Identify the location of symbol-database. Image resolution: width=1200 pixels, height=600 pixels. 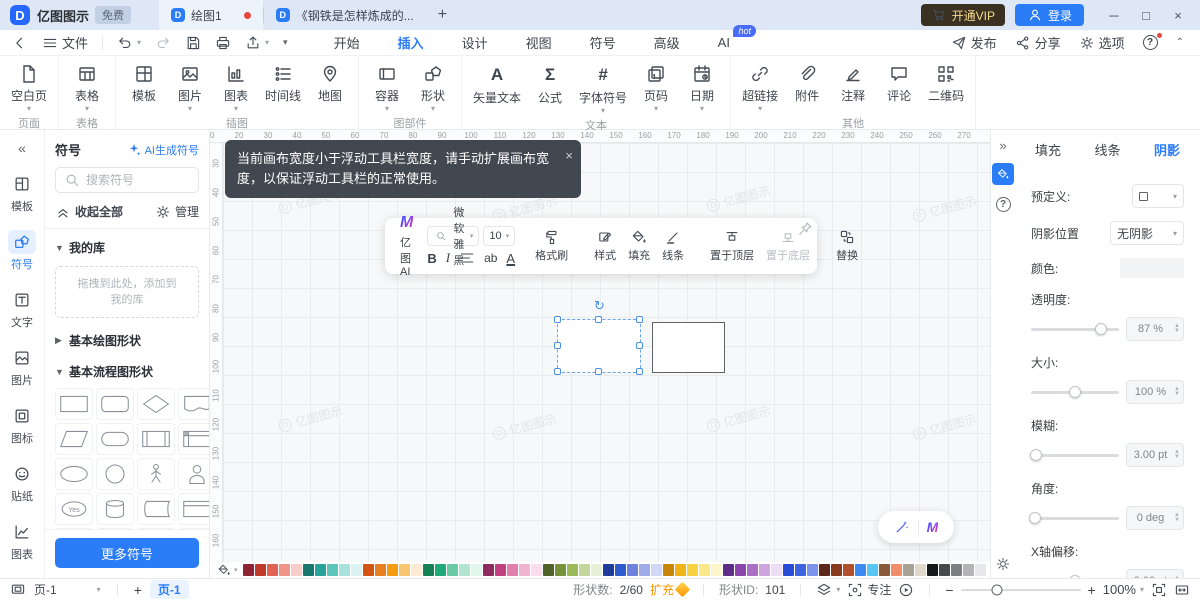
(115, 509).